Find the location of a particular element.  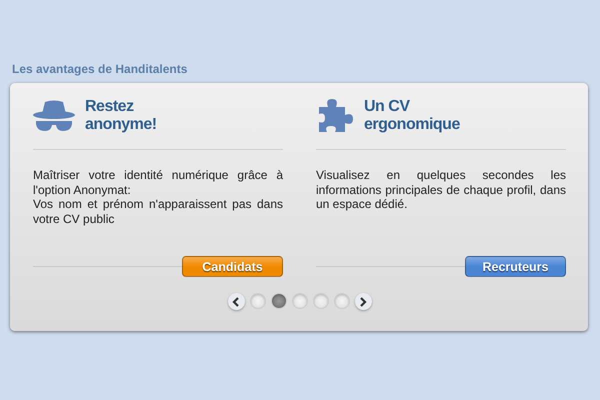

feature-title: Restez anonyme! is located at coordinates (121, 116).